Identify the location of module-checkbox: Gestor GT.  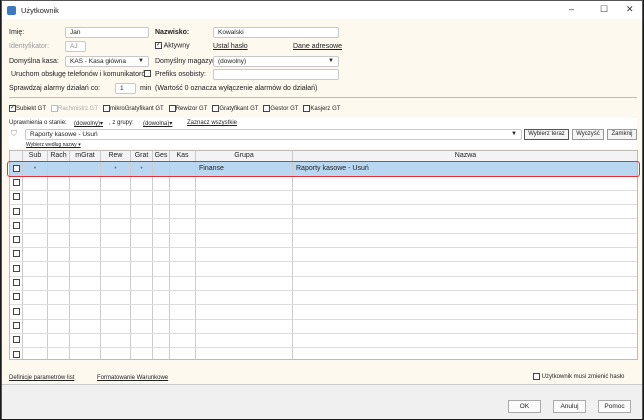
(280, 108).